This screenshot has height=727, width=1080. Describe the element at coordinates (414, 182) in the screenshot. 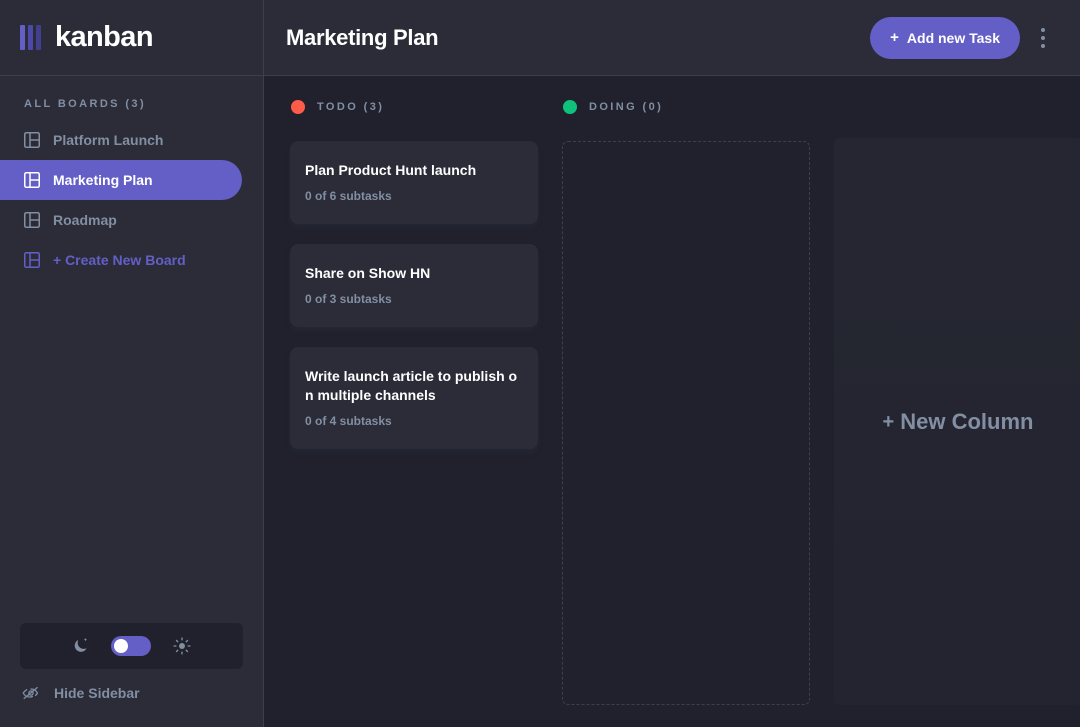

I see `task-card: Plan Product Hunt launch 0 of 6 subtasks` at that location.